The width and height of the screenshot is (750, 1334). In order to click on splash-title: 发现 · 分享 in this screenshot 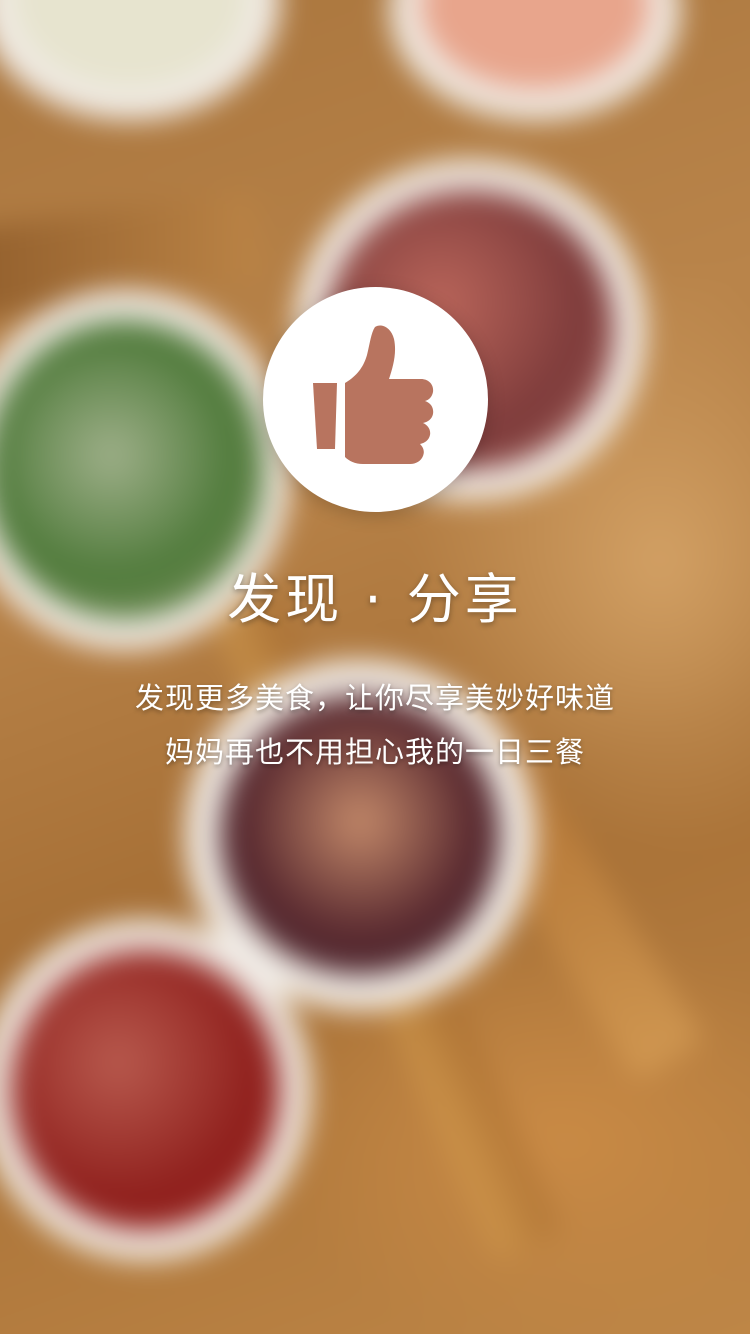, I will do `click(375, 599)`.